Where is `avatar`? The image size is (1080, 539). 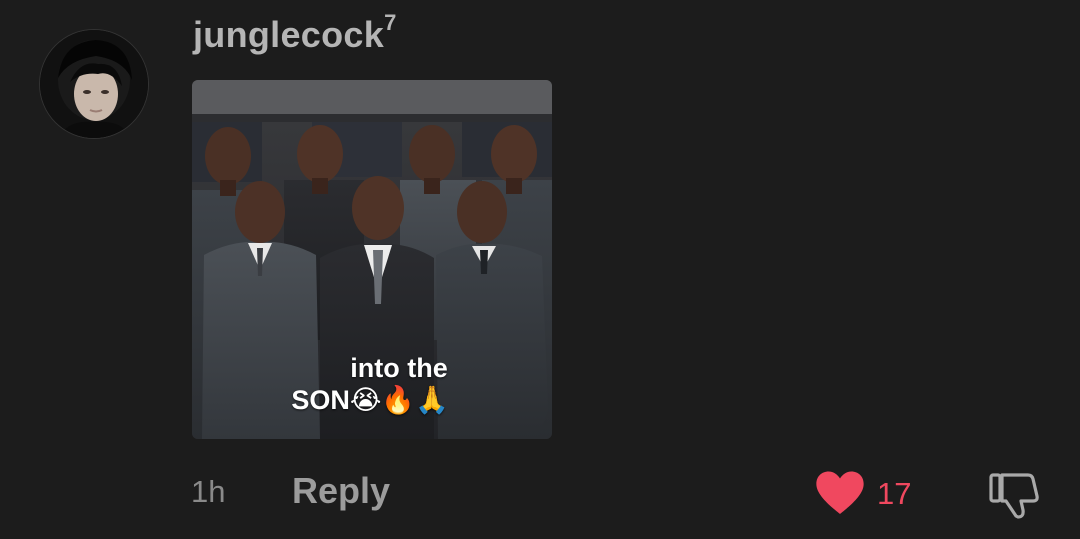
avatar is located at coordinates (94, 84).